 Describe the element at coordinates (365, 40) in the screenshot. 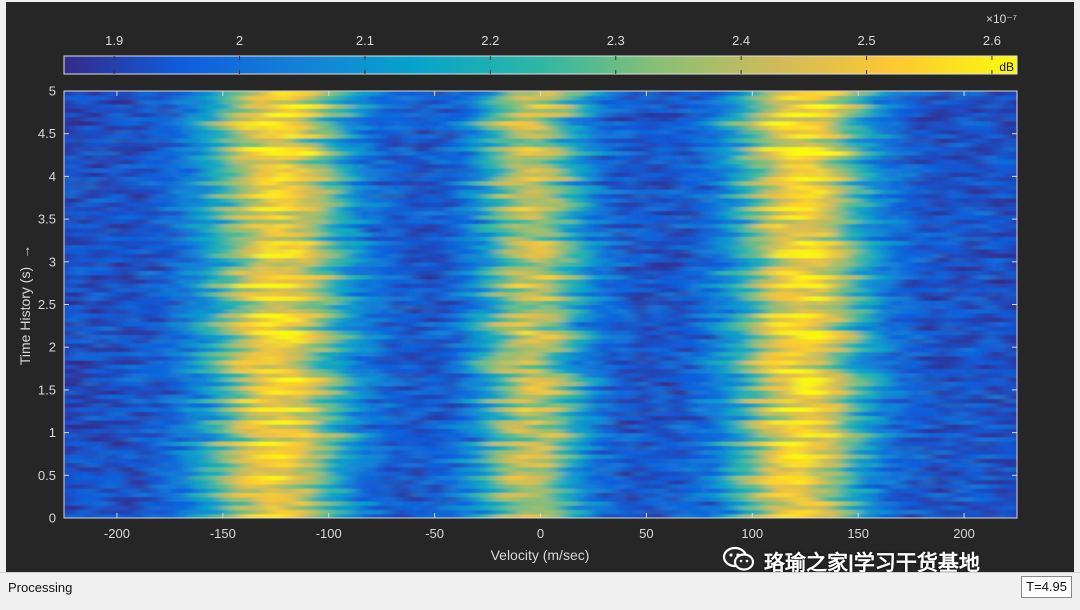

I see `colorbar-tick-label: 2.1` at that location.